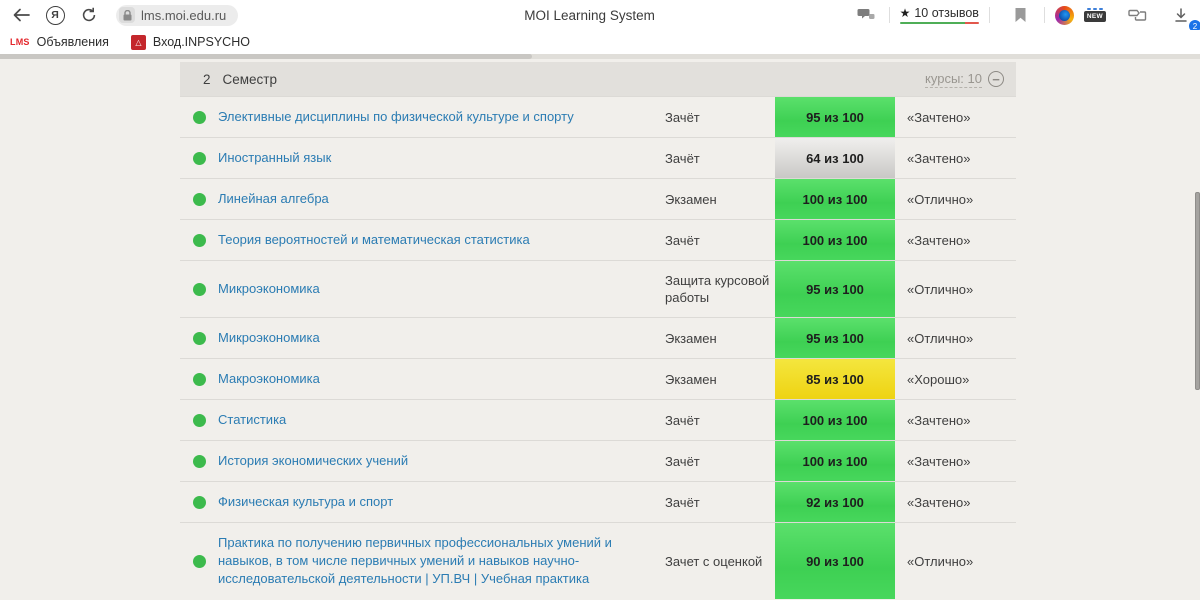  Describe the element at coordinates (717, 289) in the screenshot. I see `assessment-type: Защита курсовой работы` at that location.